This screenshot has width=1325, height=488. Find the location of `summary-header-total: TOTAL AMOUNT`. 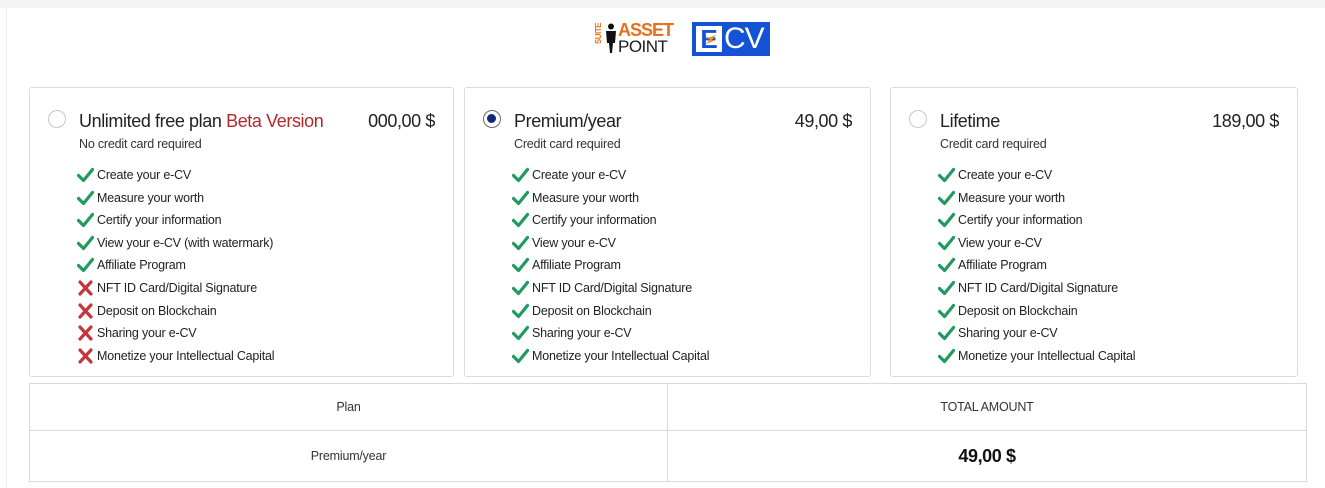

summary-header-total: TOTAL AMOUNT is located at coordinates (987, 407).